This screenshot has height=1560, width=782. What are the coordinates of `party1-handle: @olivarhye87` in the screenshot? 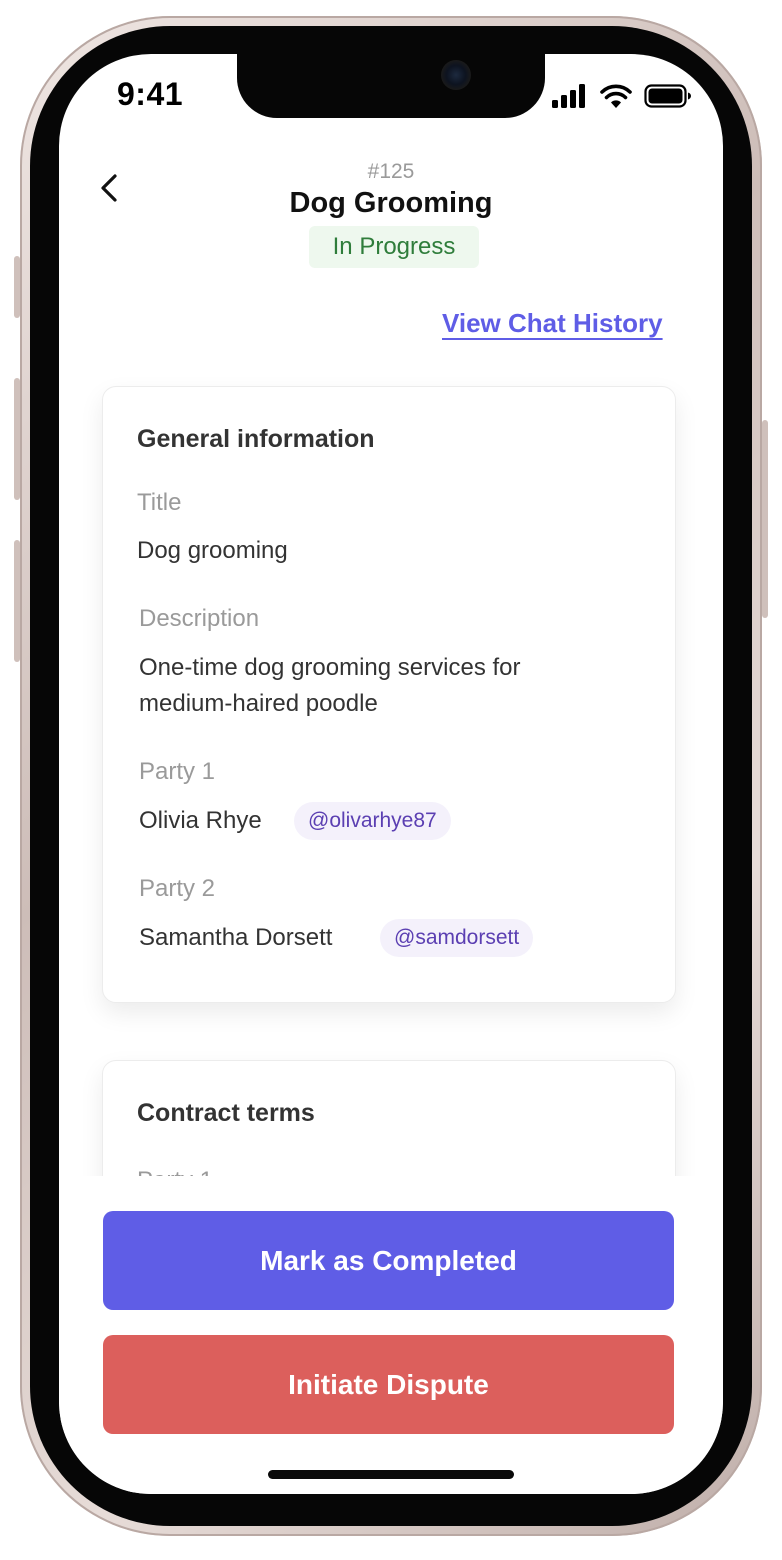 It's located at (372, 821).